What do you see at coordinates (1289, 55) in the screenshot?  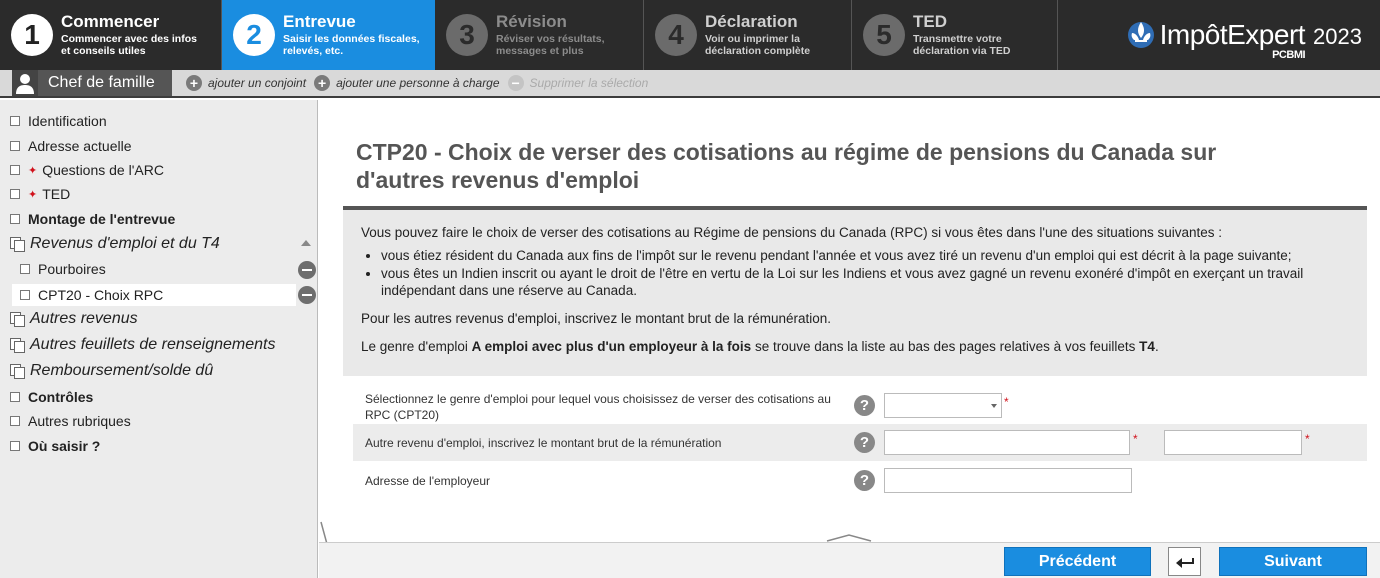 I see `brand-sub: PCBMI` at bounding box center [1289, 55].